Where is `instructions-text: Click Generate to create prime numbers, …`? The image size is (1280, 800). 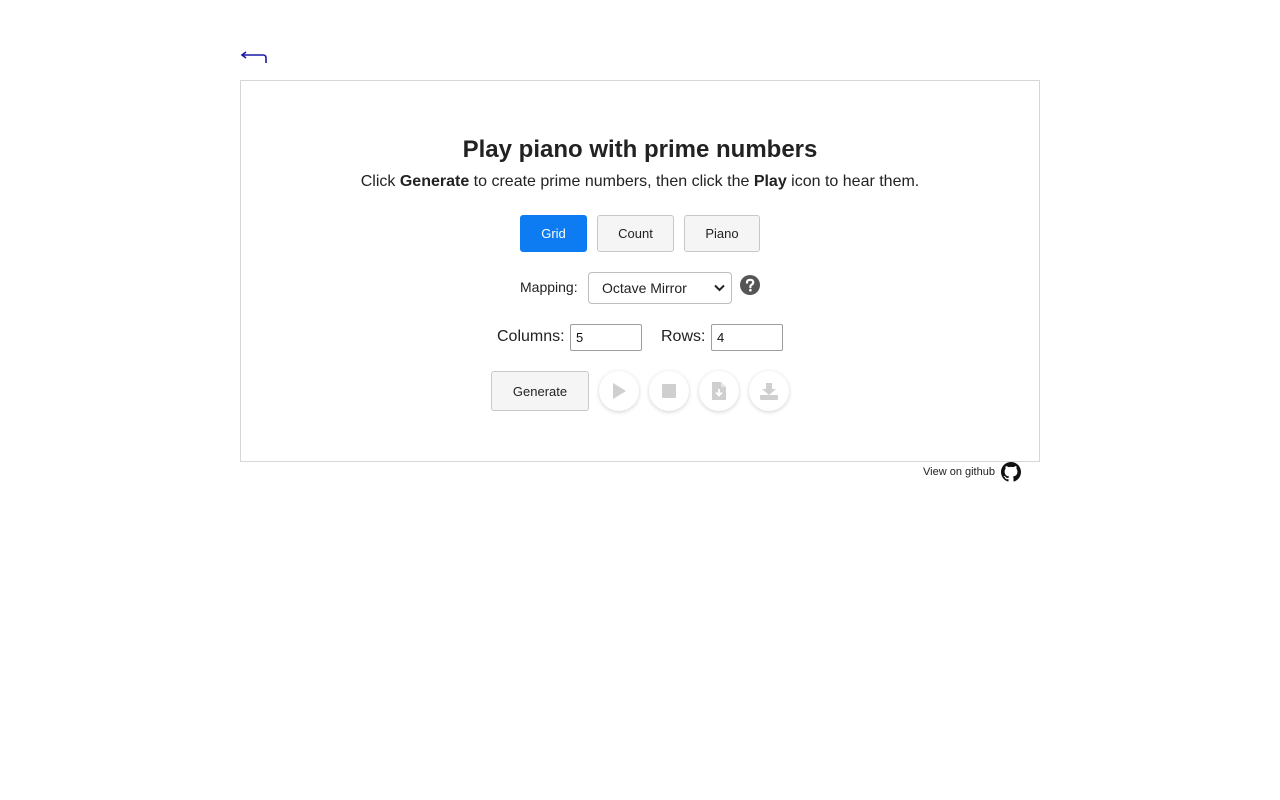
instructions-text: Click Generate to create prime numbers, … is located at coordinates (640, 182).